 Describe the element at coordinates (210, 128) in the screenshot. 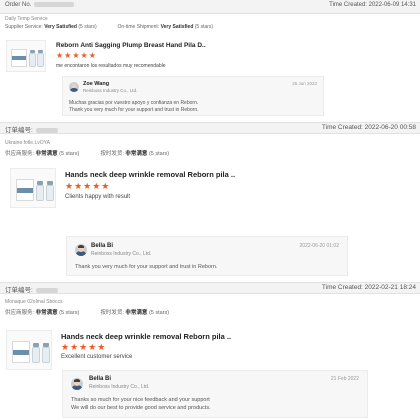

I see `order-header: 订单编号: Time Created: 2022-06-20 00:58` at that location.